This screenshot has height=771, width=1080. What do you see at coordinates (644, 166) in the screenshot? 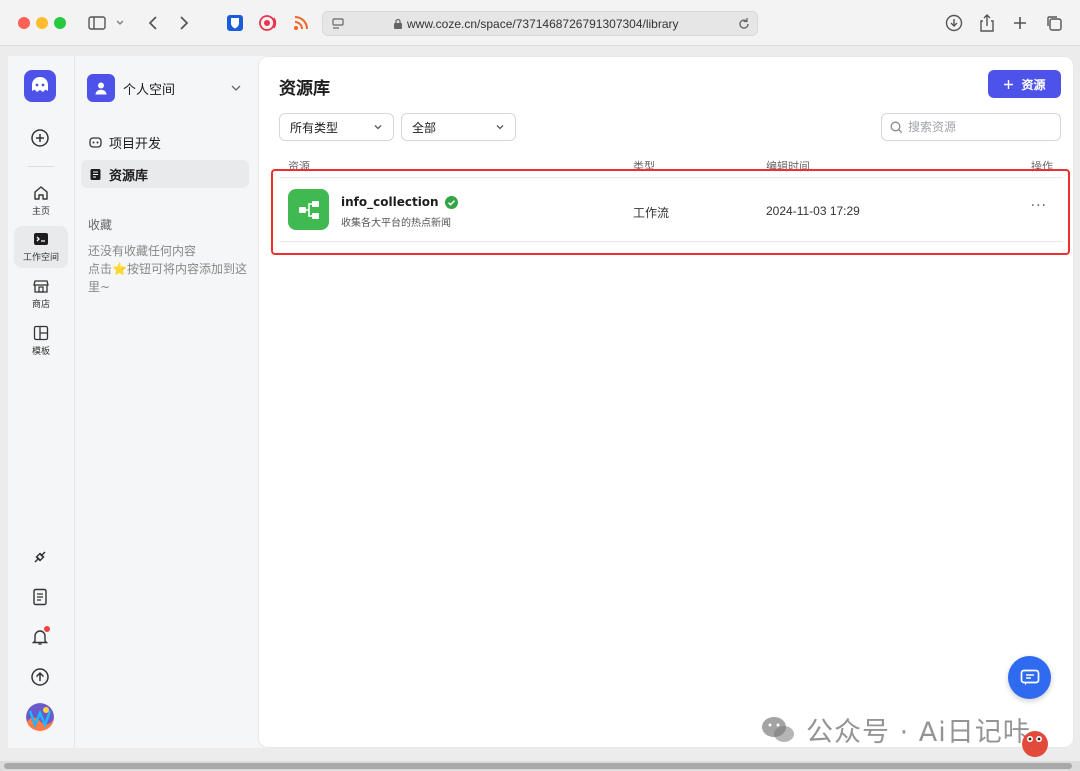
I see `col-header-type: 类型` at bounding box center [644, 166].